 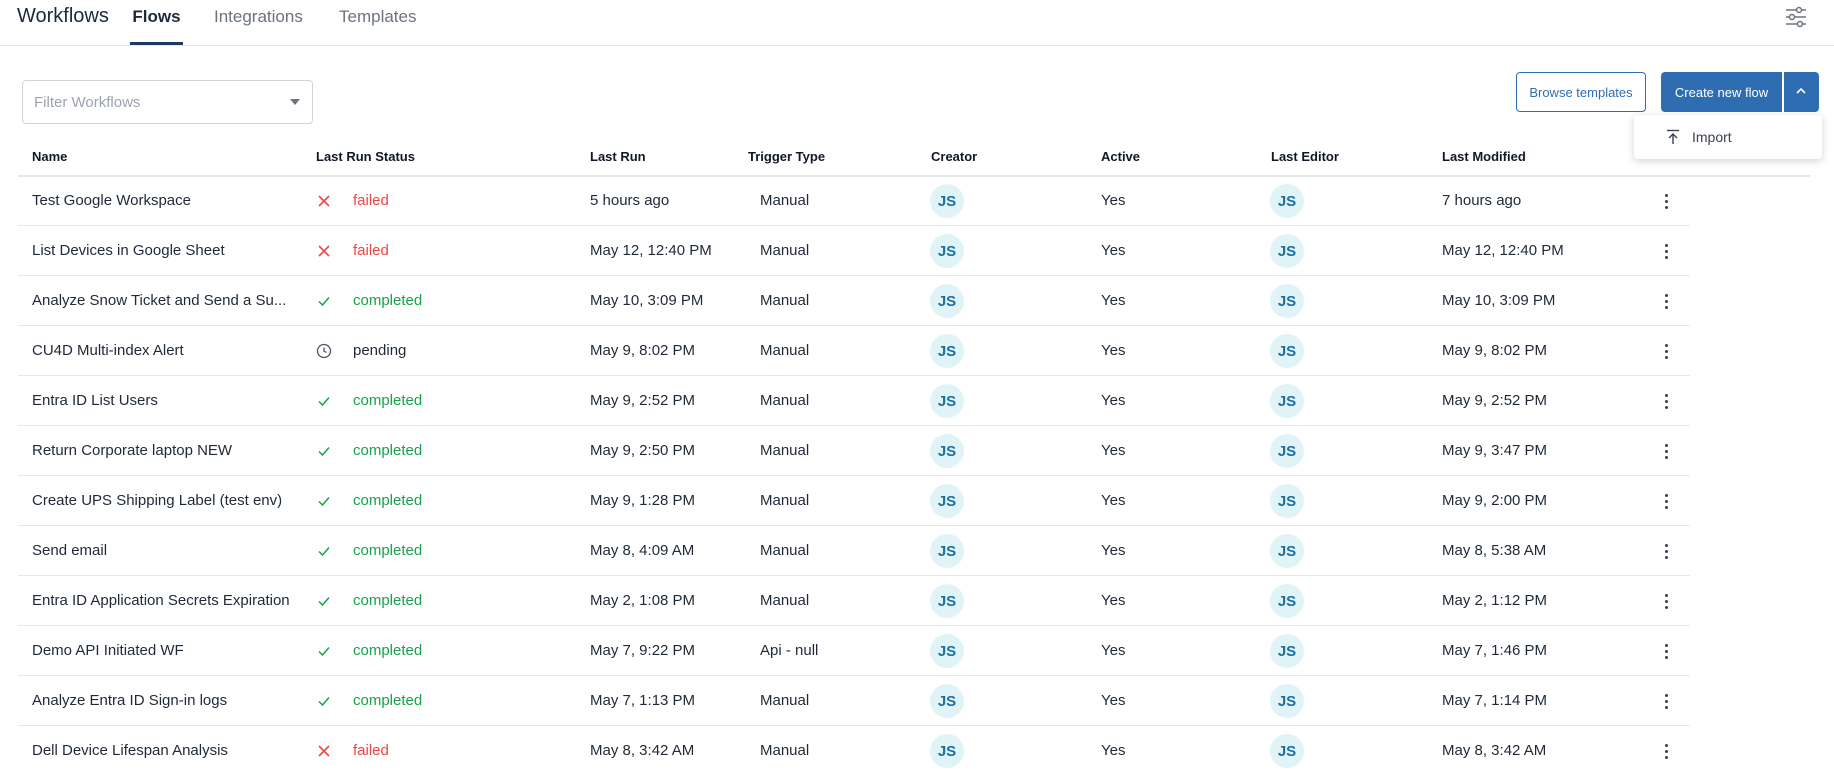 What do you see at coordinates (162, 700) in the screenshot?
I see `workflow-name-link: Analyze Entra ID Sign-in logs` at bounding box center [162, 700].